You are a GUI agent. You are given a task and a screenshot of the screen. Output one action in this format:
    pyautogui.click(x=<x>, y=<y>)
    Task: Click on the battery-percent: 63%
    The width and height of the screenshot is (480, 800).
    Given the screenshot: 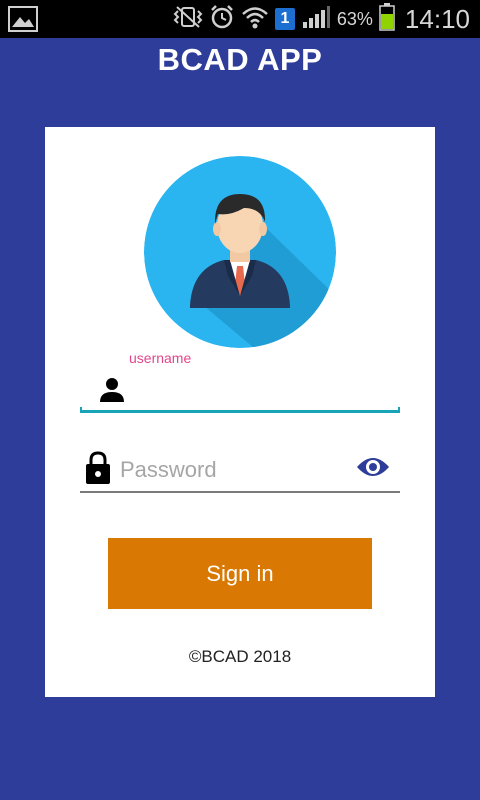 What is the action you would take?
    pyautogui.click(x=354, y=18)
    